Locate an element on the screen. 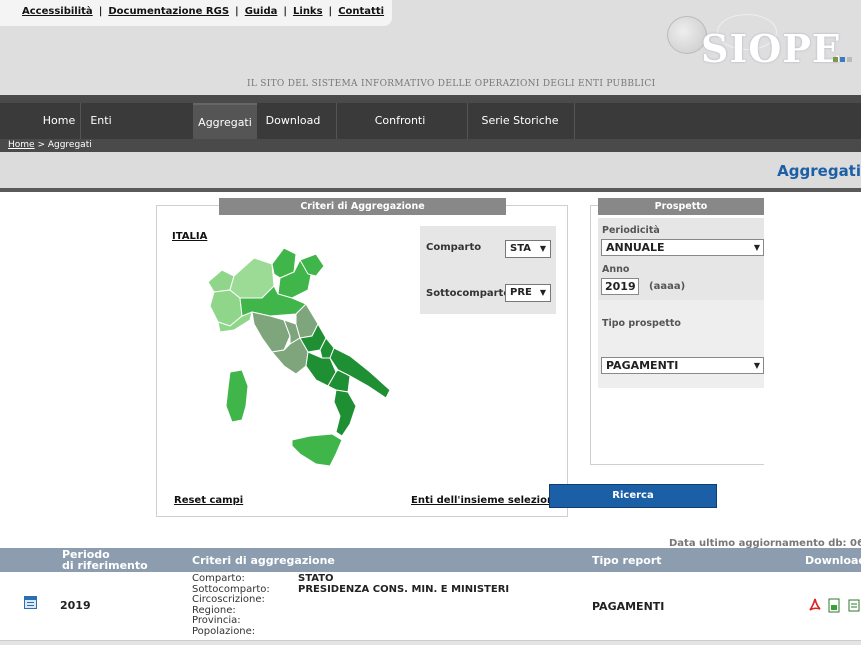 The image size is (861, 645). periodicita-select: ANNUALE ▼ is located at coordinates (682, 247).